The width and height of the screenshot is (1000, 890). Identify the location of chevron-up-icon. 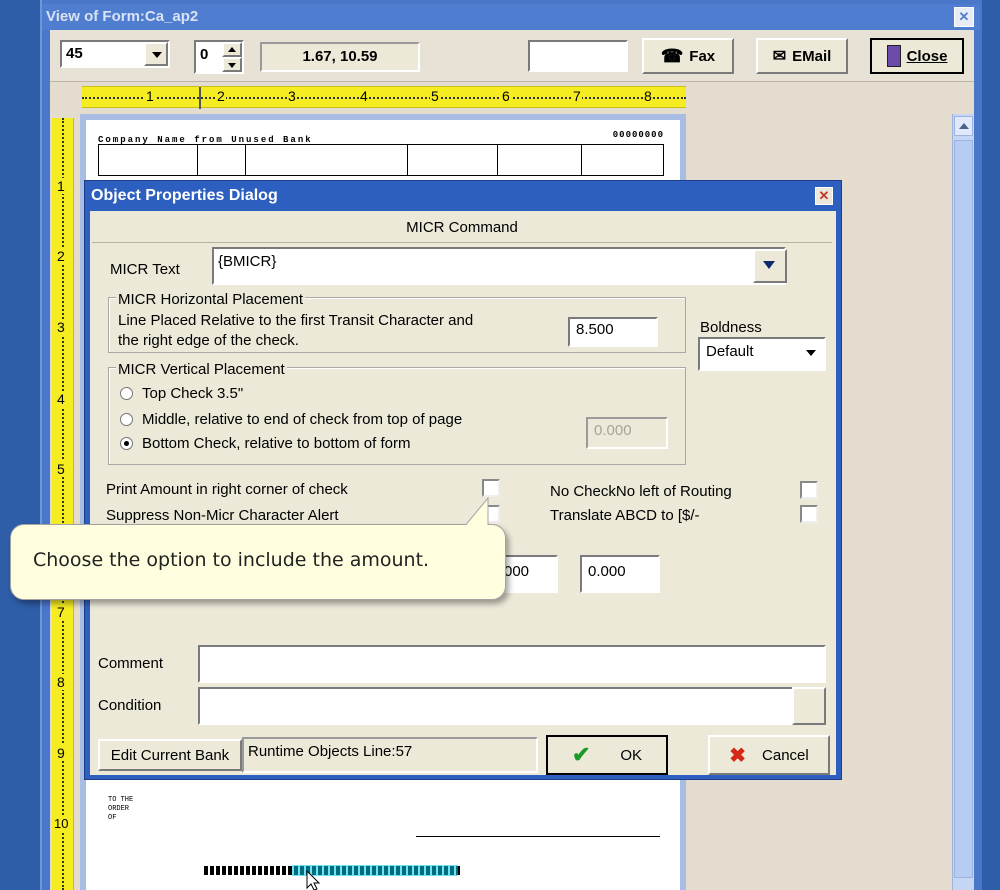
(232, 49).